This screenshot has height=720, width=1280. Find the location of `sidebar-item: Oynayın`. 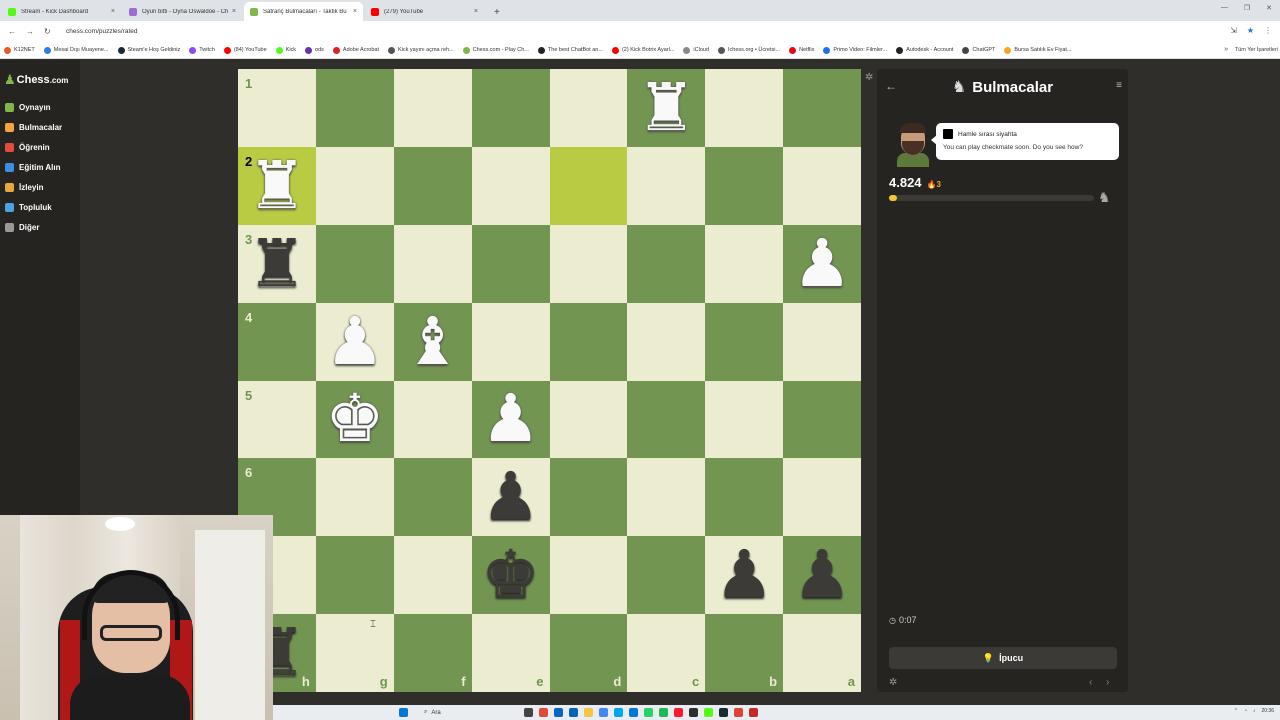

sidebar-item: Oynayın is located at coordinates (40, 107).